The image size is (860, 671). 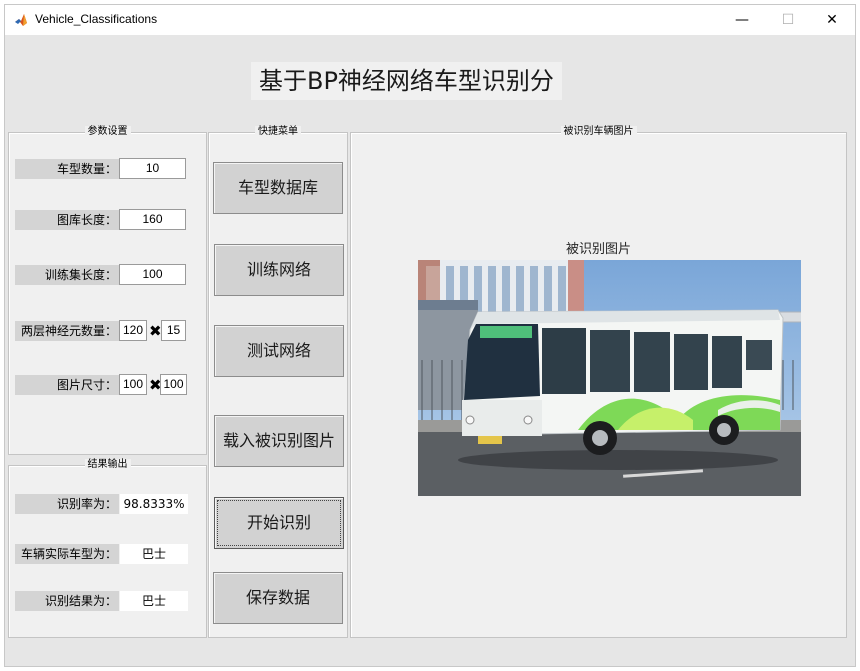 What do you see at coordinates (598, 249) in the screenshot?
I see `plot-title: 被识别图片` at bounding box center [598, 249].